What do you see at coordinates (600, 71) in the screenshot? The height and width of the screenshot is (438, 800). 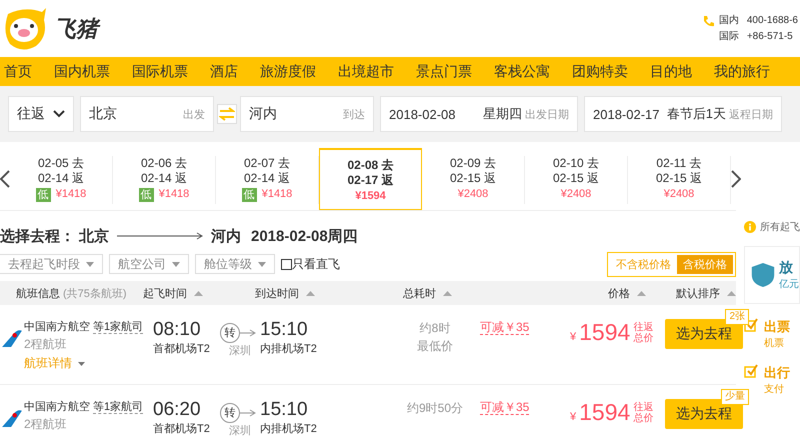 I see `nav-link: 团购特卖` at bounding box center [600, 71].